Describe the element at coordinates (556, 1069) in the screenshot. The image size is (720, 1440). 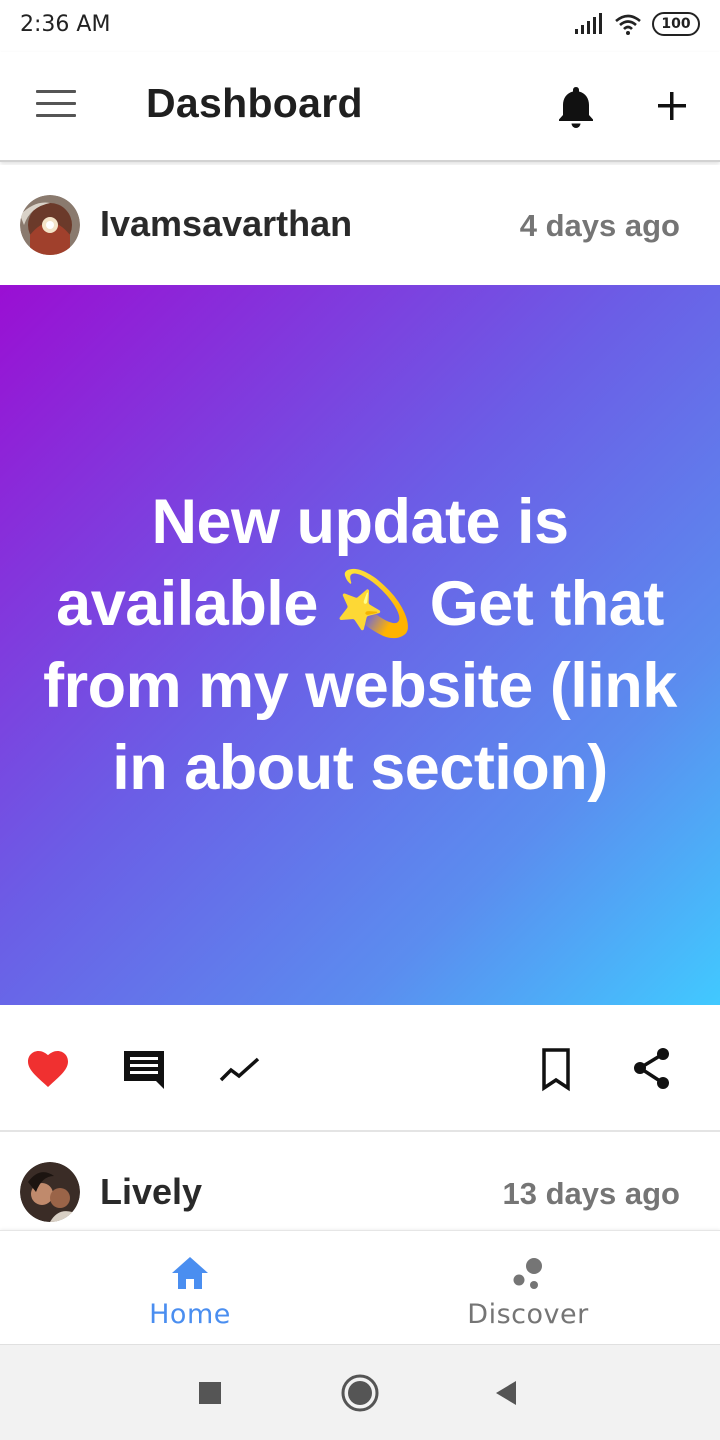
I see `bookmark-icon` at that location.